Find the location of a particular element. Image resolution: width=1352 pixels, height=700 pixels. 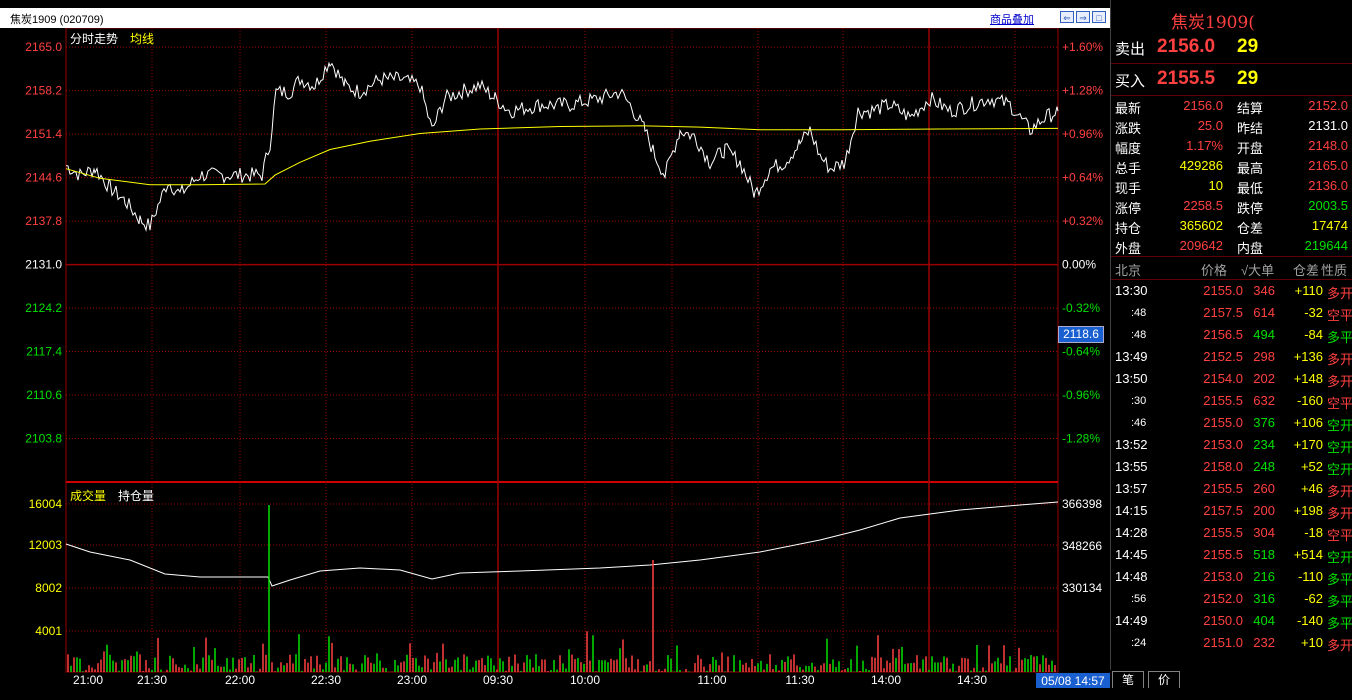

quote-value: 10 is located at coordinates (1215, 185).